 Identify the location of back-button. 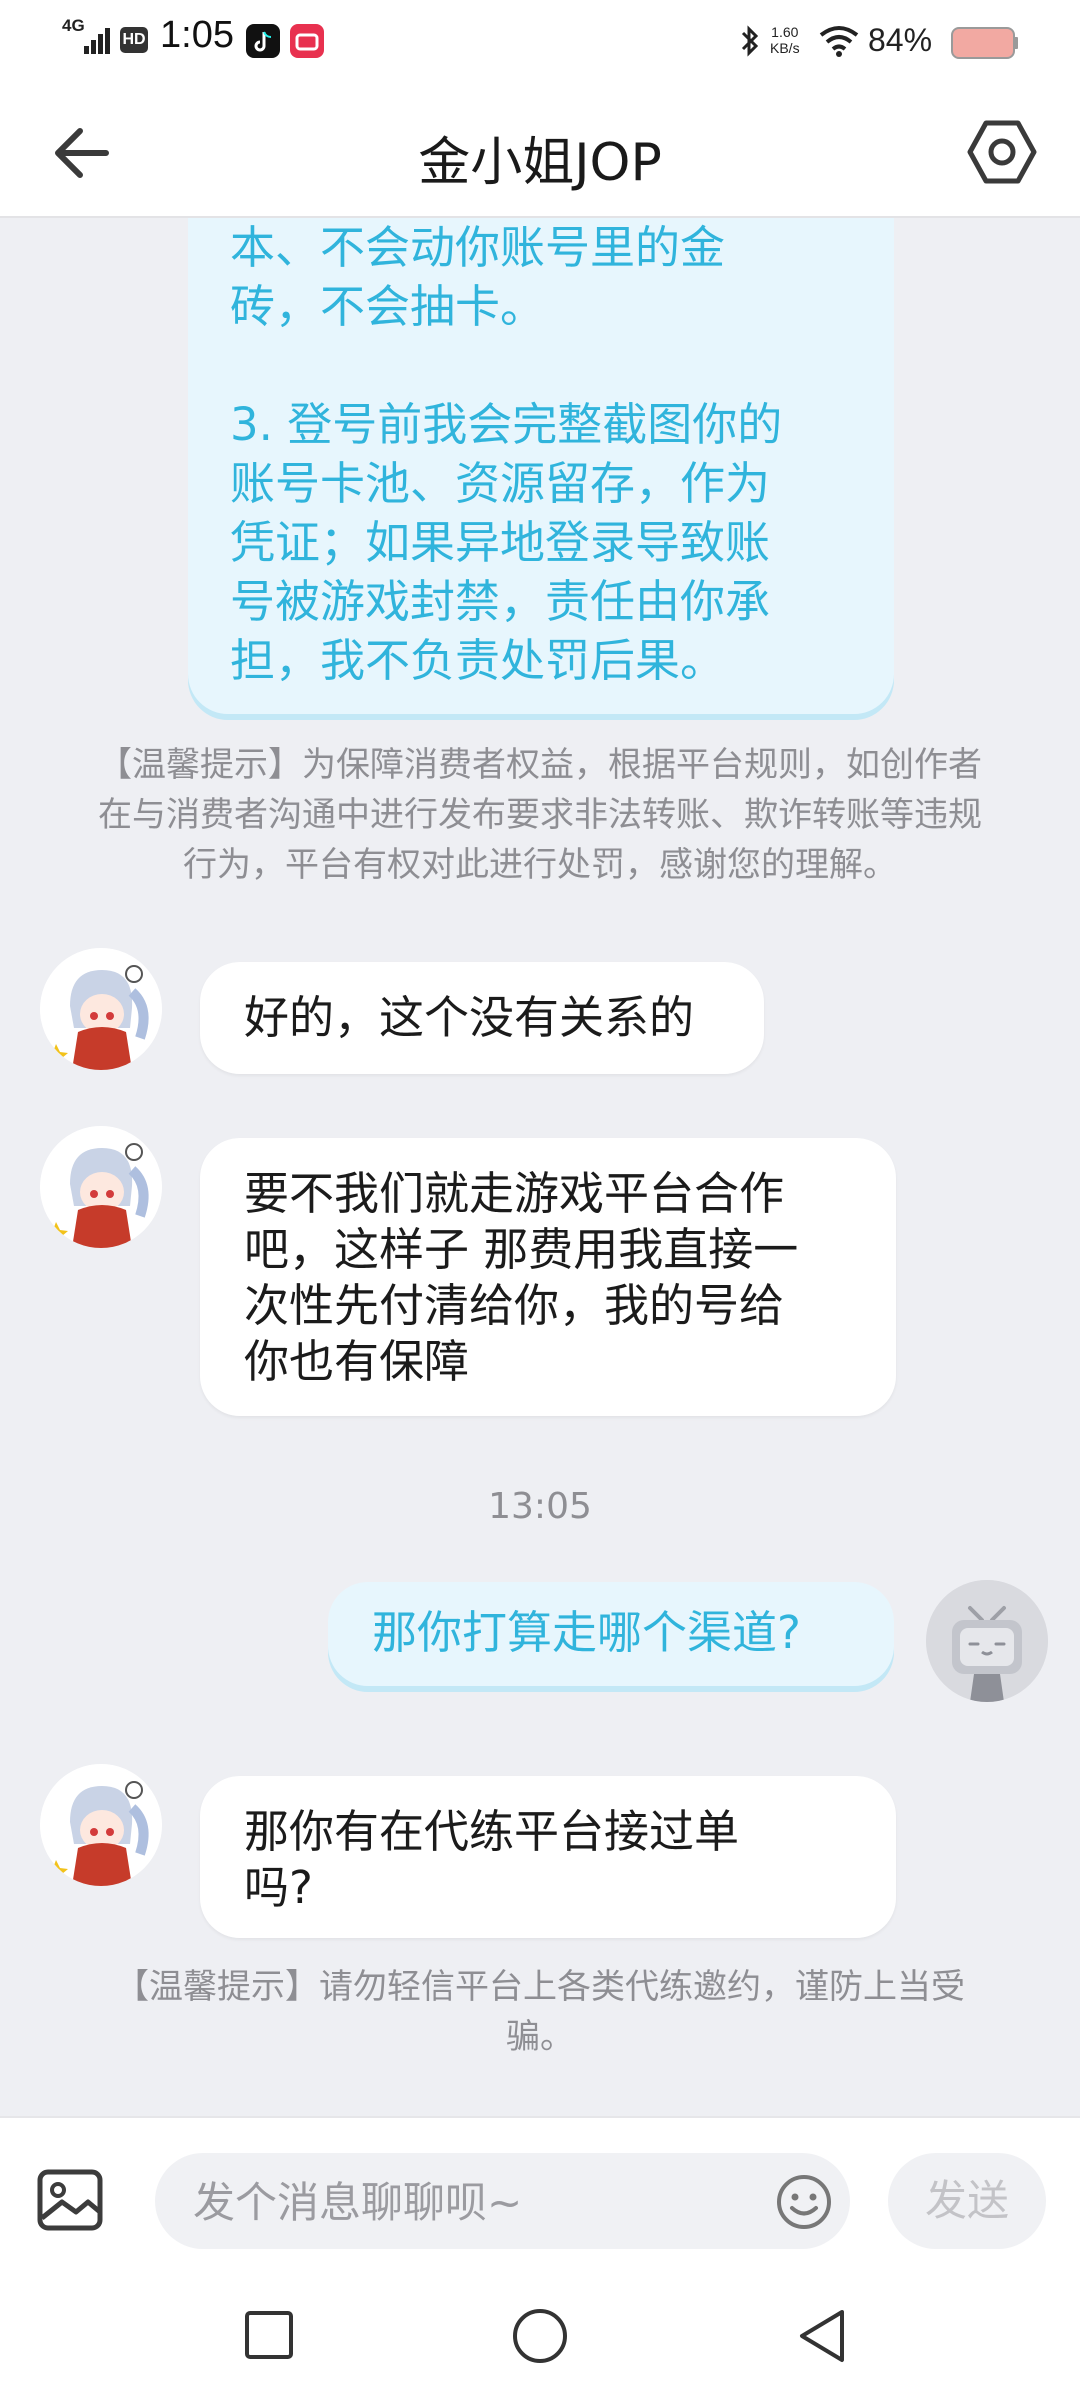
(83, 153).